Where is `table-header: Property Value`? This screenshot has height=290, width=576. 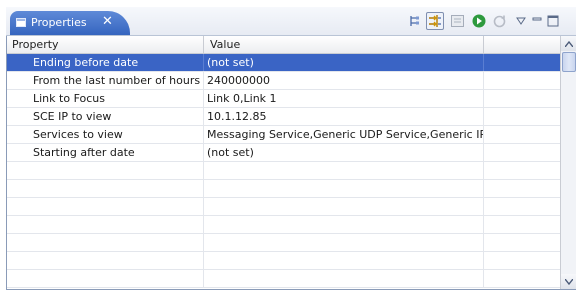 table-header: Property Value is located at coordinates (284, 45).